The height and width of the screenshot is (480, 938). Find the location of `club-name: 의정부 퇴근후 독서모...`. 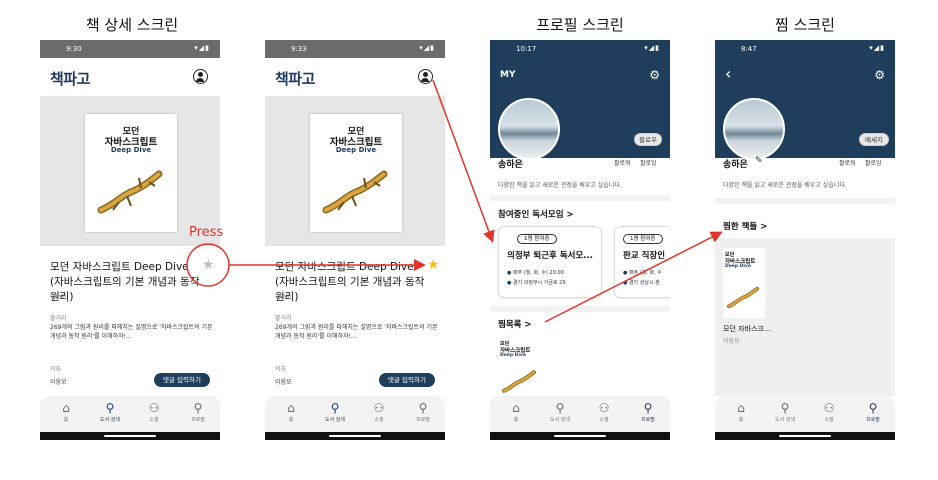

club-name: 의정부 퇴근후 독서모... is located at coordinates (550, 256).